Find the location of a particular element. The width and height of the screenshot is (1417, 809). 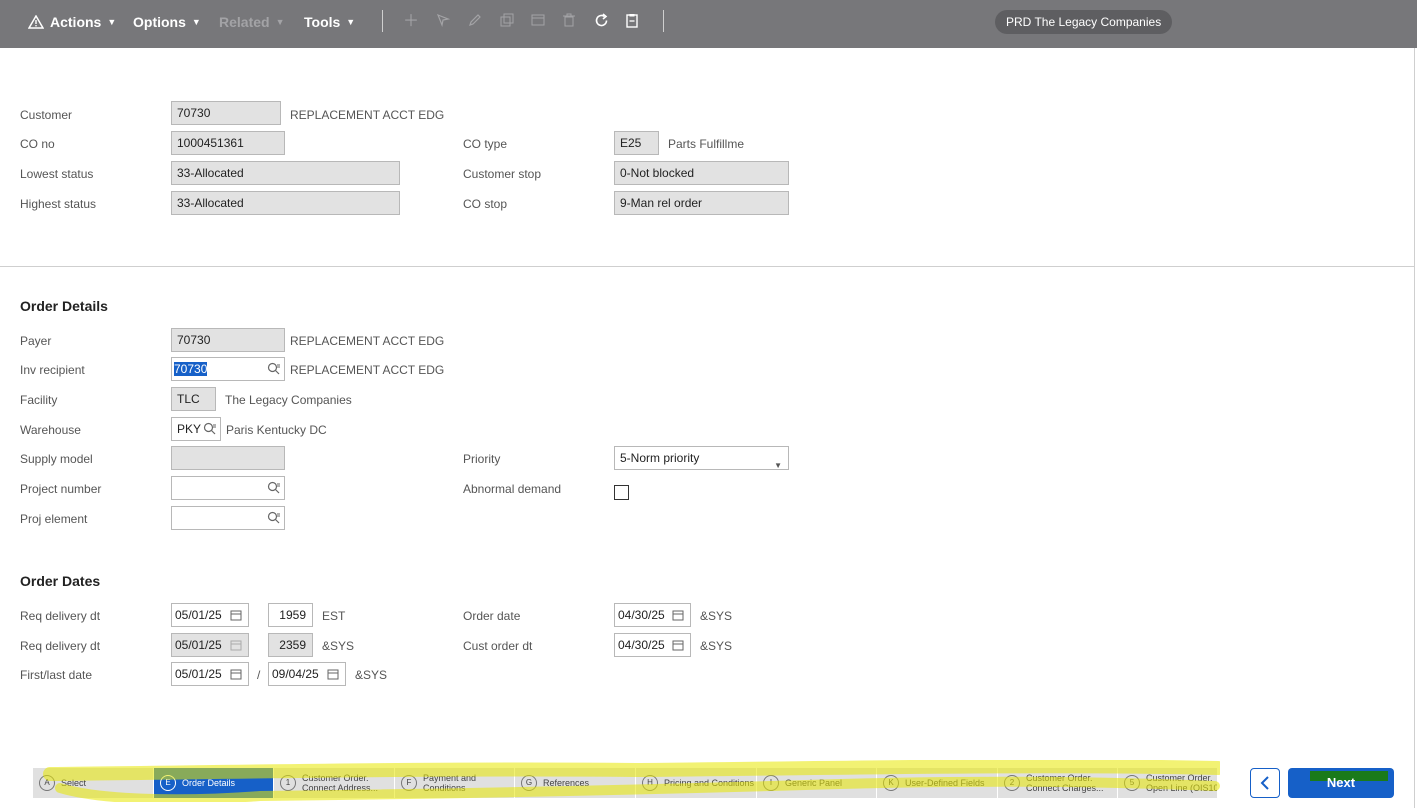

step-key: 1 is located at coordinates (288, 783).